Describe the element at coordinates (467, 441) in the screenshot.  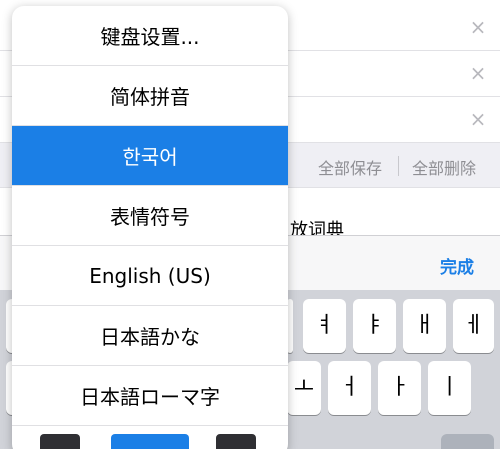
I see `delete-key` at that location.